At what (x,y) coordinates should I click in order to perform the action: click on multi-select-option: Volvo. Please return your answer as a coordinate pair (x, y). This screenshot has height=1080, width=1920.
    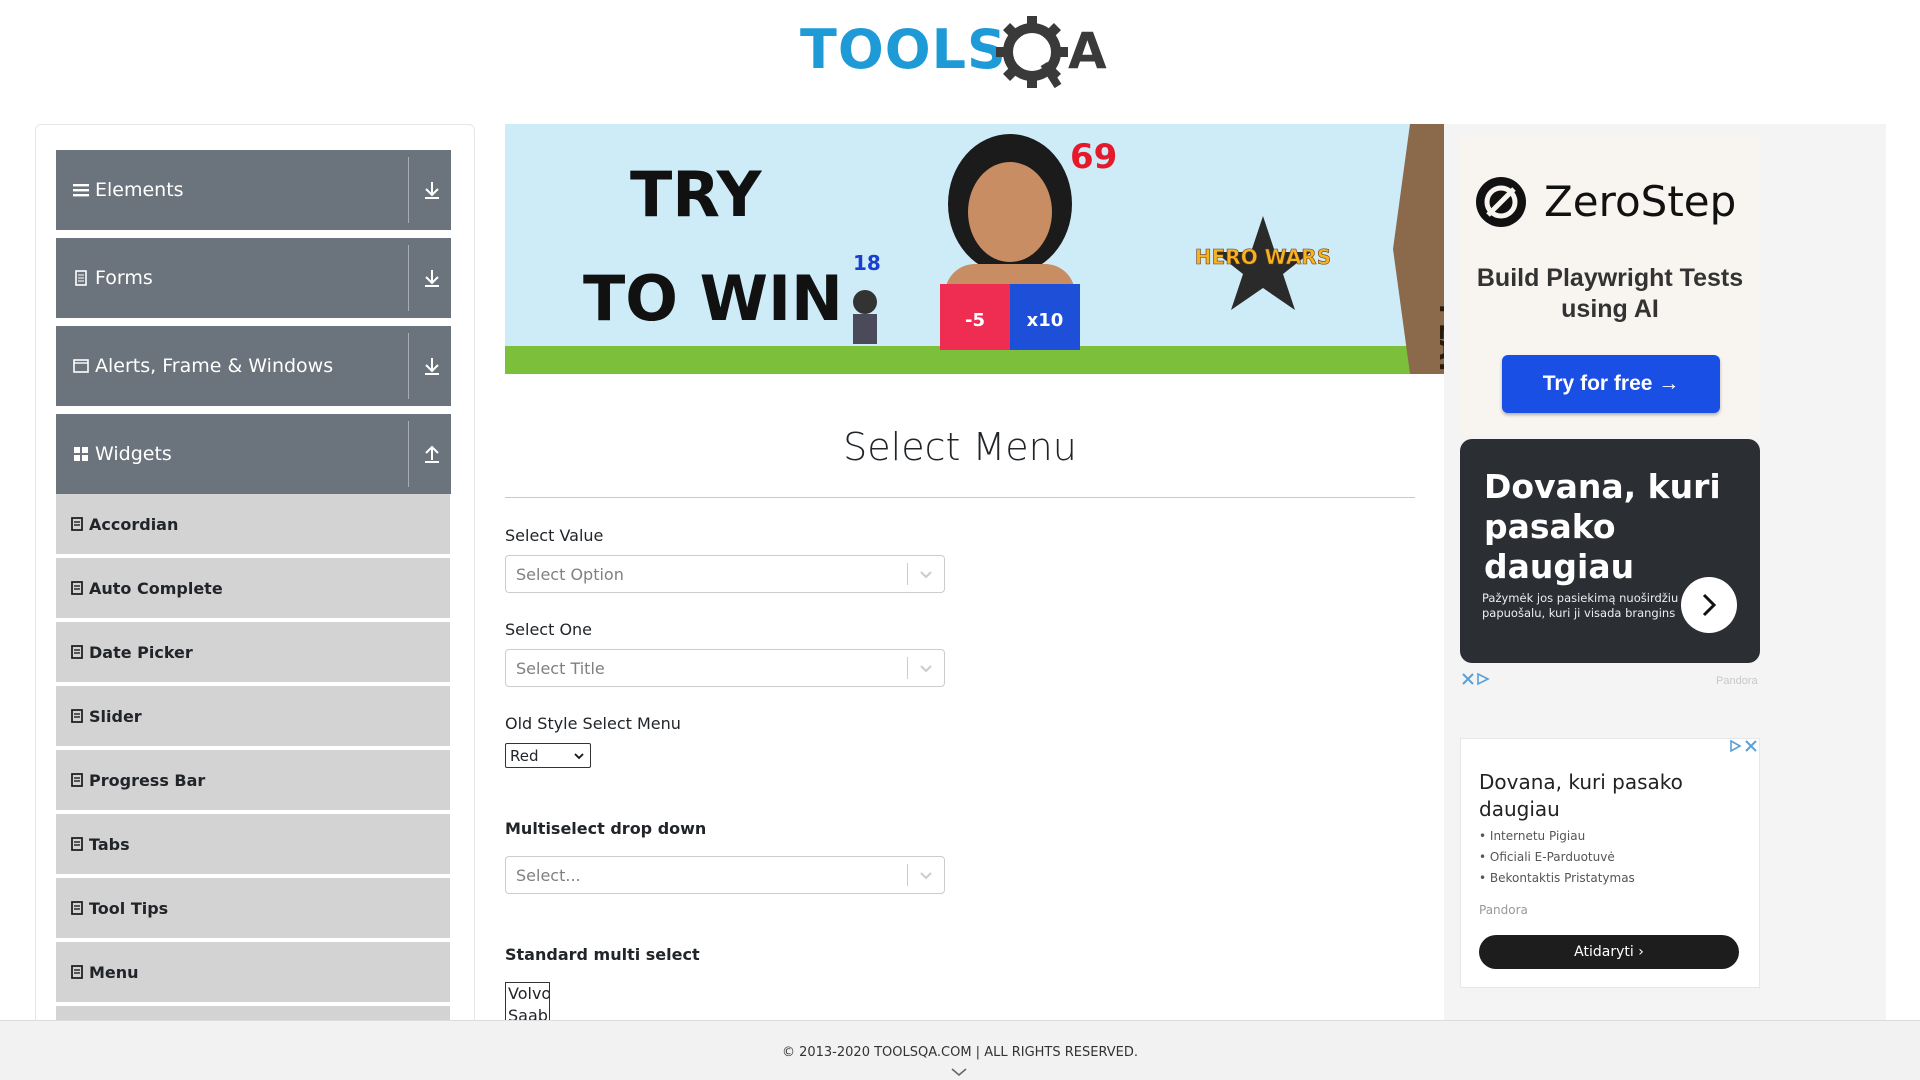
    Looking at the image, I should click on (528, 994).